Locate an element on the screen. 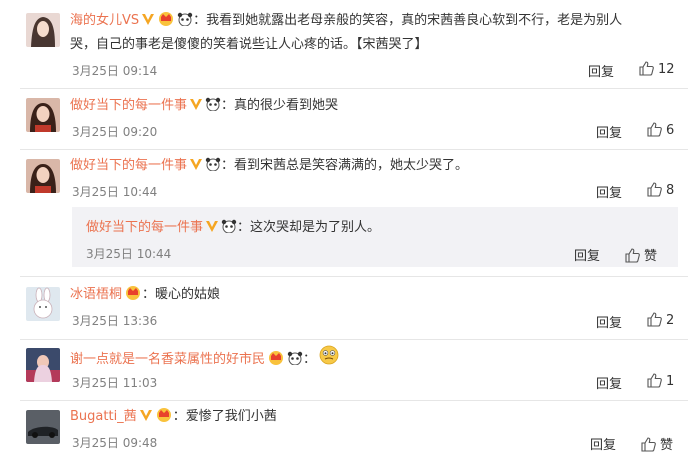  comment-body: ：爱惨了我们小茜 is located at coordinates (224, 416).